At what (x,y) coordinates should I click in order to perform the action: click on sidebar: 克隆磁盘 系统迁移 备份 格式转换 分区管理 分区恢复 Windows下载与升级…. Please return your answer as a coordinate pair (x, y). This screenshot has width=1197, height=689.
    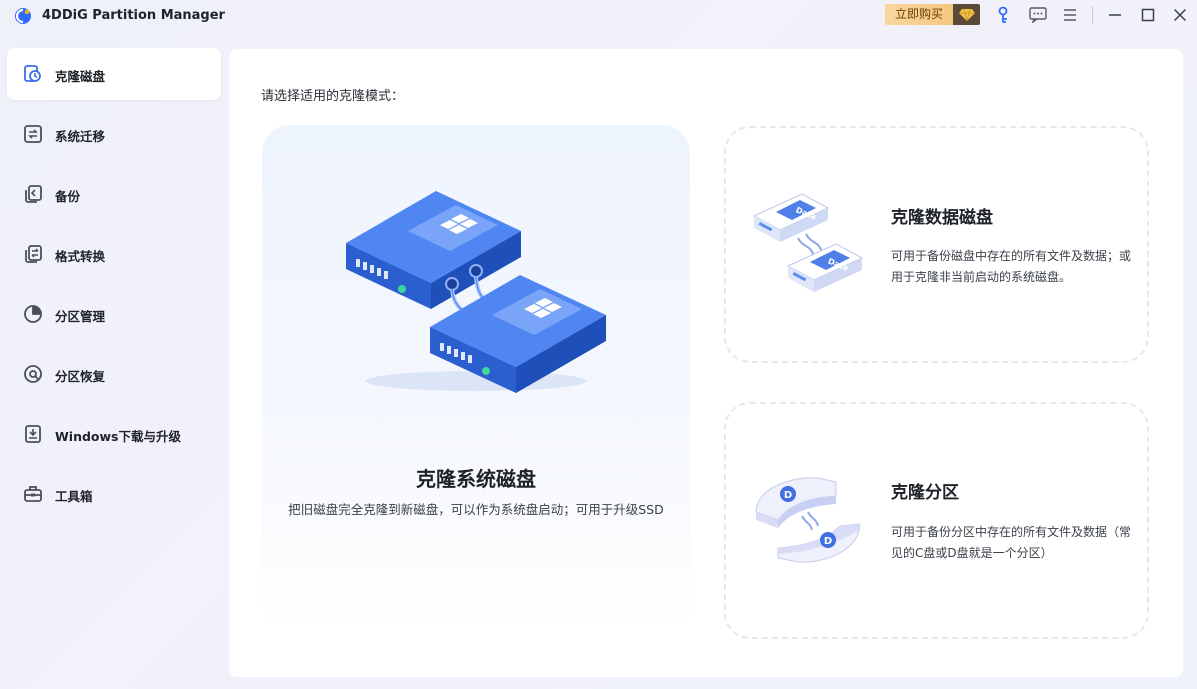
    Looking at the image, I should click on (114, 288).